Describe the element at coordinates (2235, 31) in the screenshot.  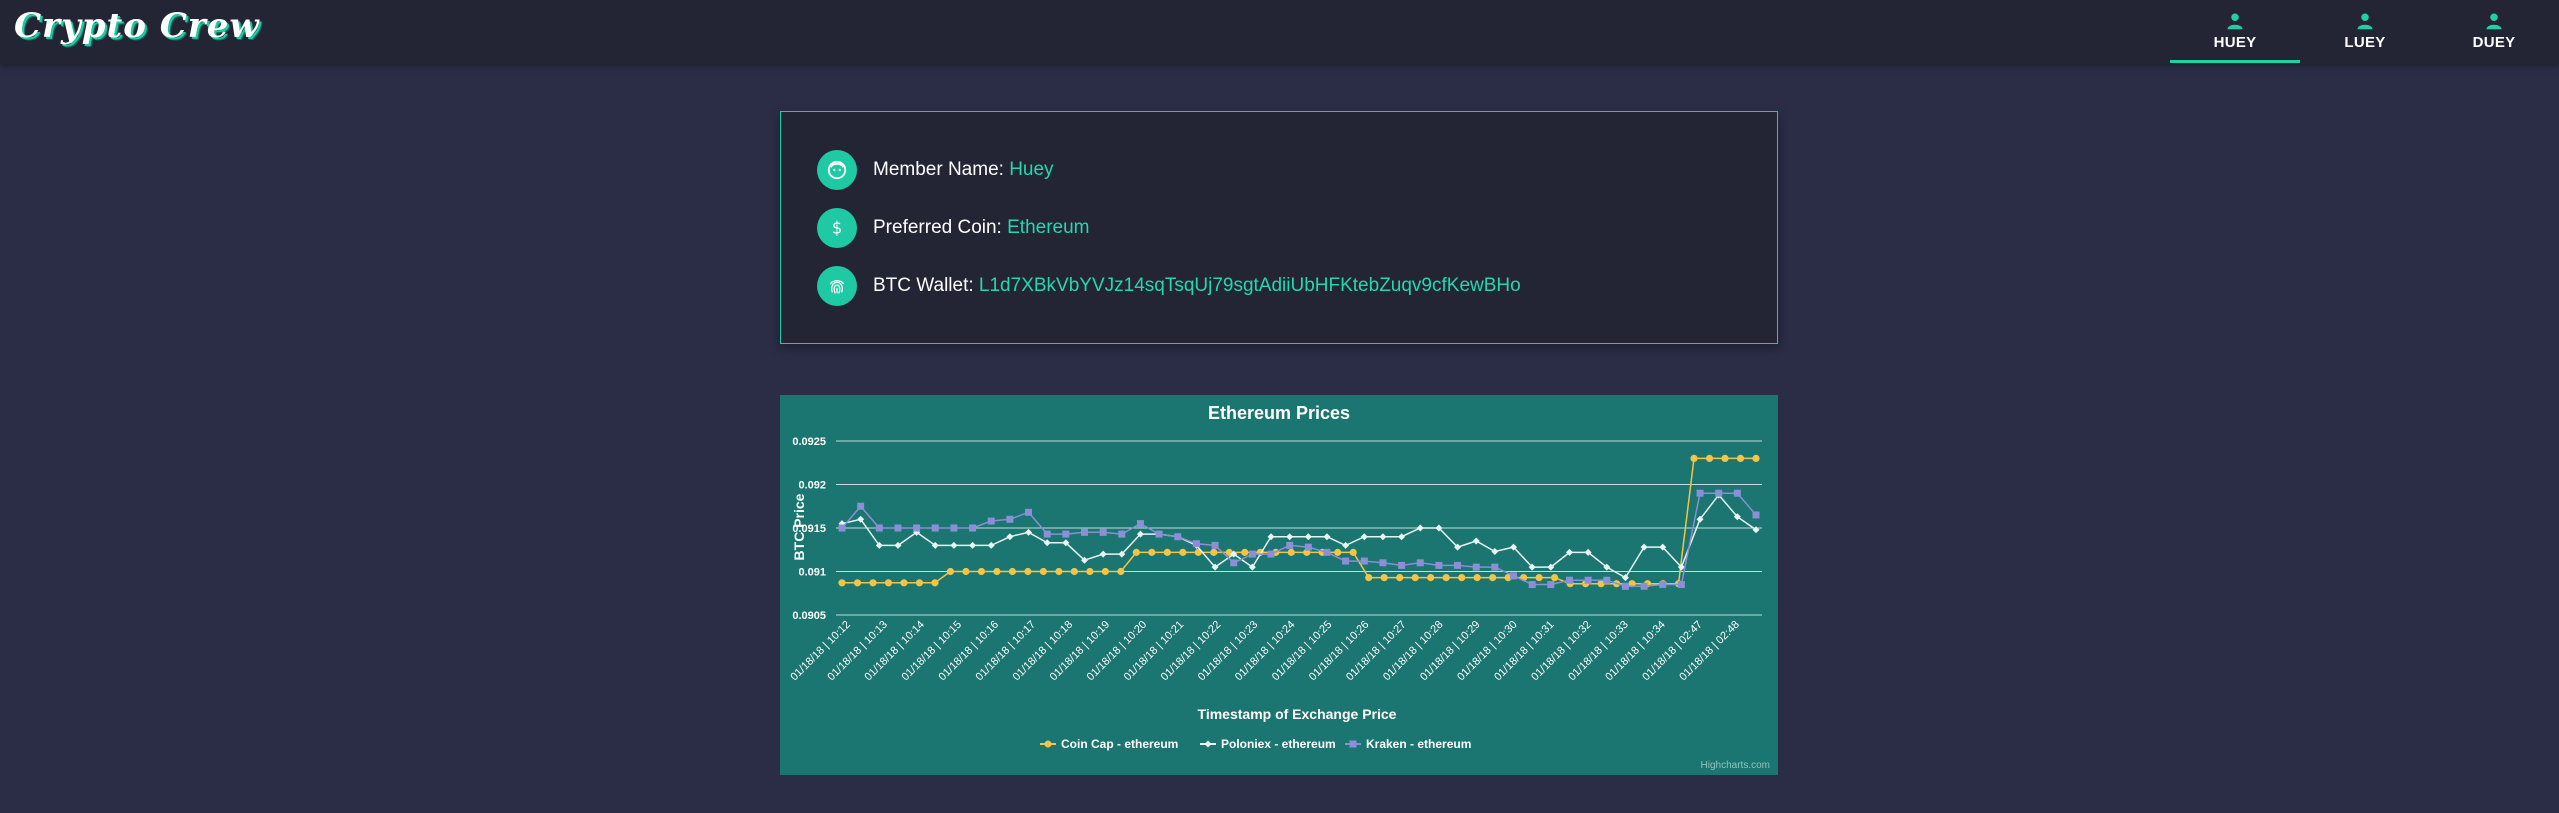
I see `tab-huey: HUEY` at that location.